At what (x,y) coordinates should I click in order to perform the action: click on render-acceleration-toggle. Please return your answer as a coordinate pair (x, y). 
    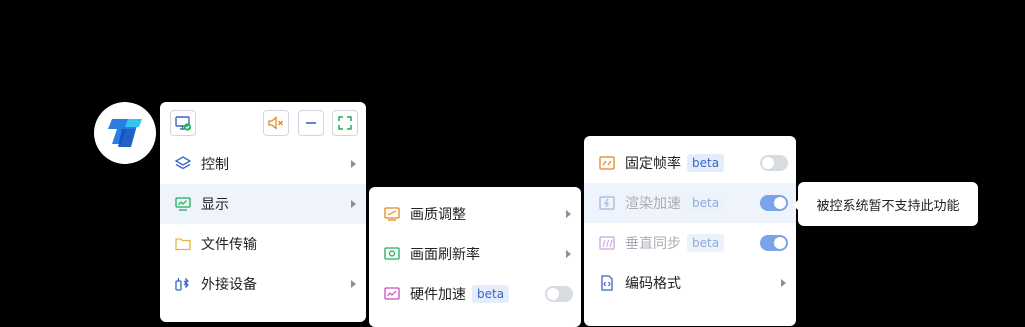
    Looking at the image, I should click on (774, 203).